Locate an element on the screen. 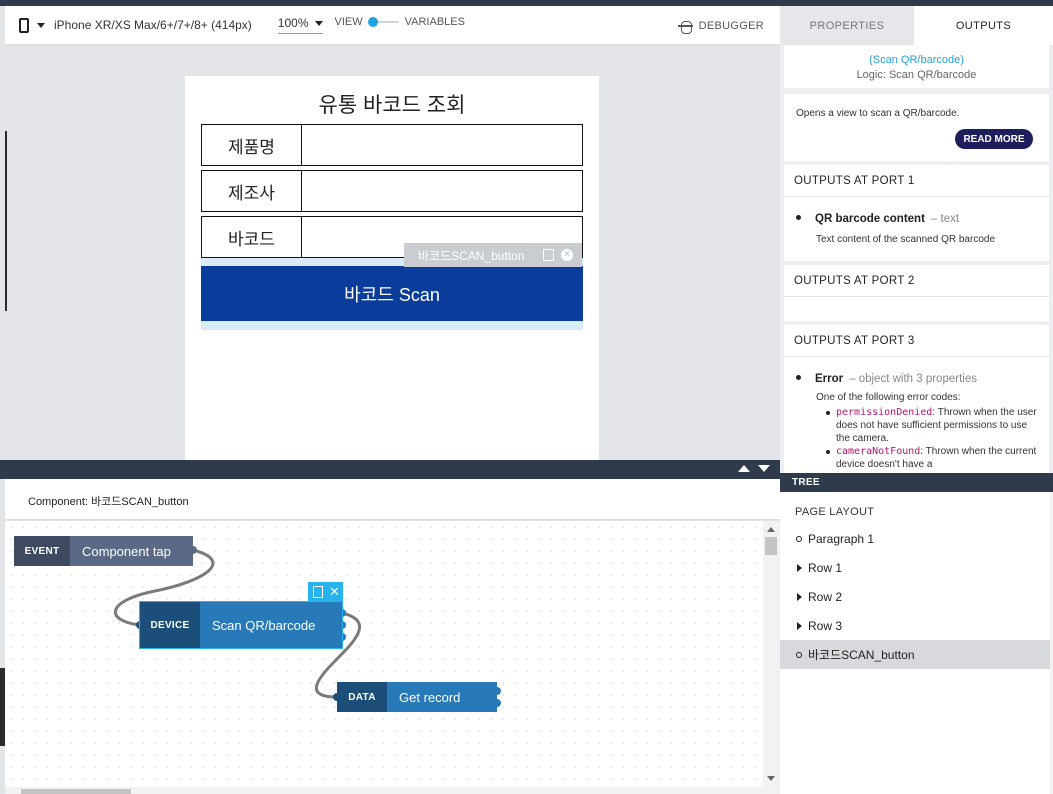 The height and width of the screenshot is (794, 1053). port-title: OUTPUTS AT PORT 1 is located at coordinates (916, 181).